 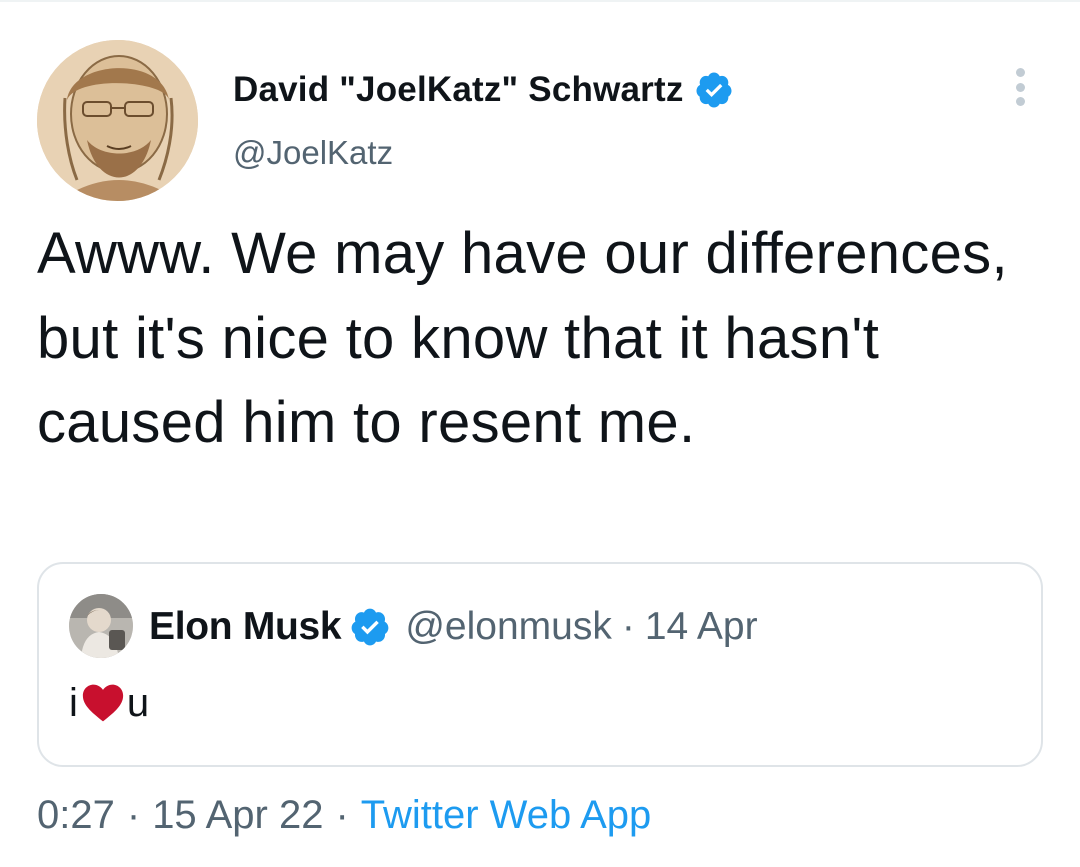 What do you see at coordinates (245, 627) in the screenshot?
I see `quoted-author-name: Elon Musk` at bounding box center [245, 627].